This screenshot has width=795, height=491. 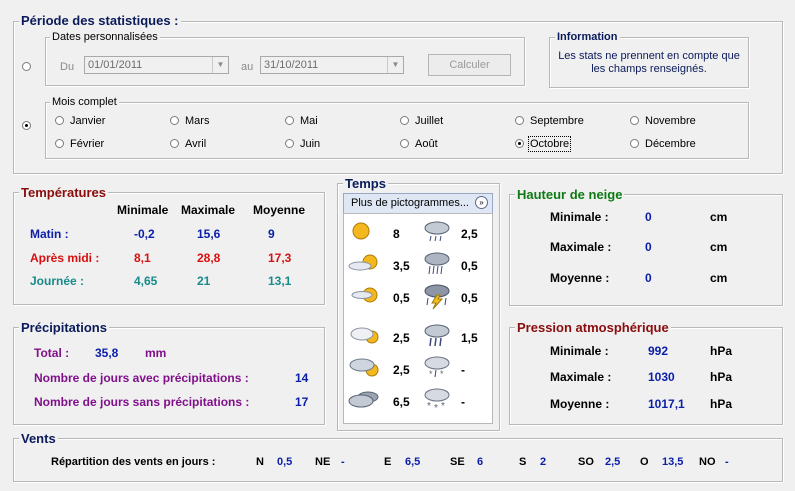 I want to click on matin-max: 15,6, so click(x=209, y=234).